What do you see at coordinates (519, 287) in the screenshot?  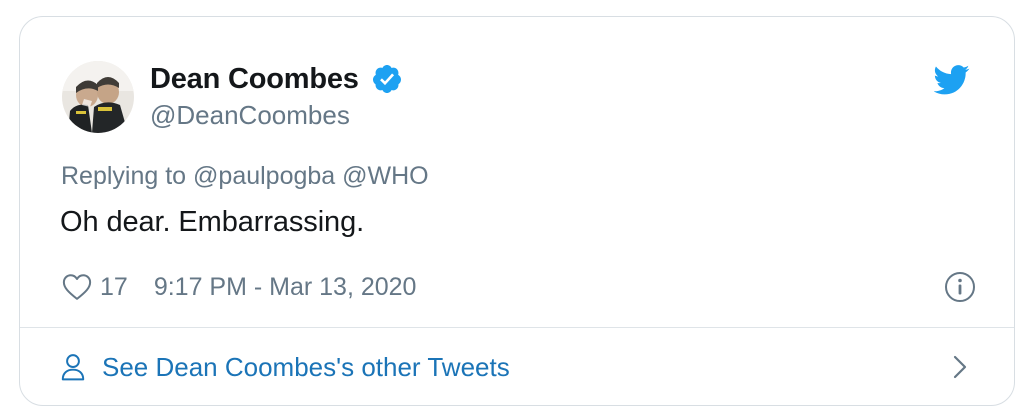 I see `tweet-meta-row: 17 9:17 PM - Mar 13, 2020` at bounding box center [519, 287].